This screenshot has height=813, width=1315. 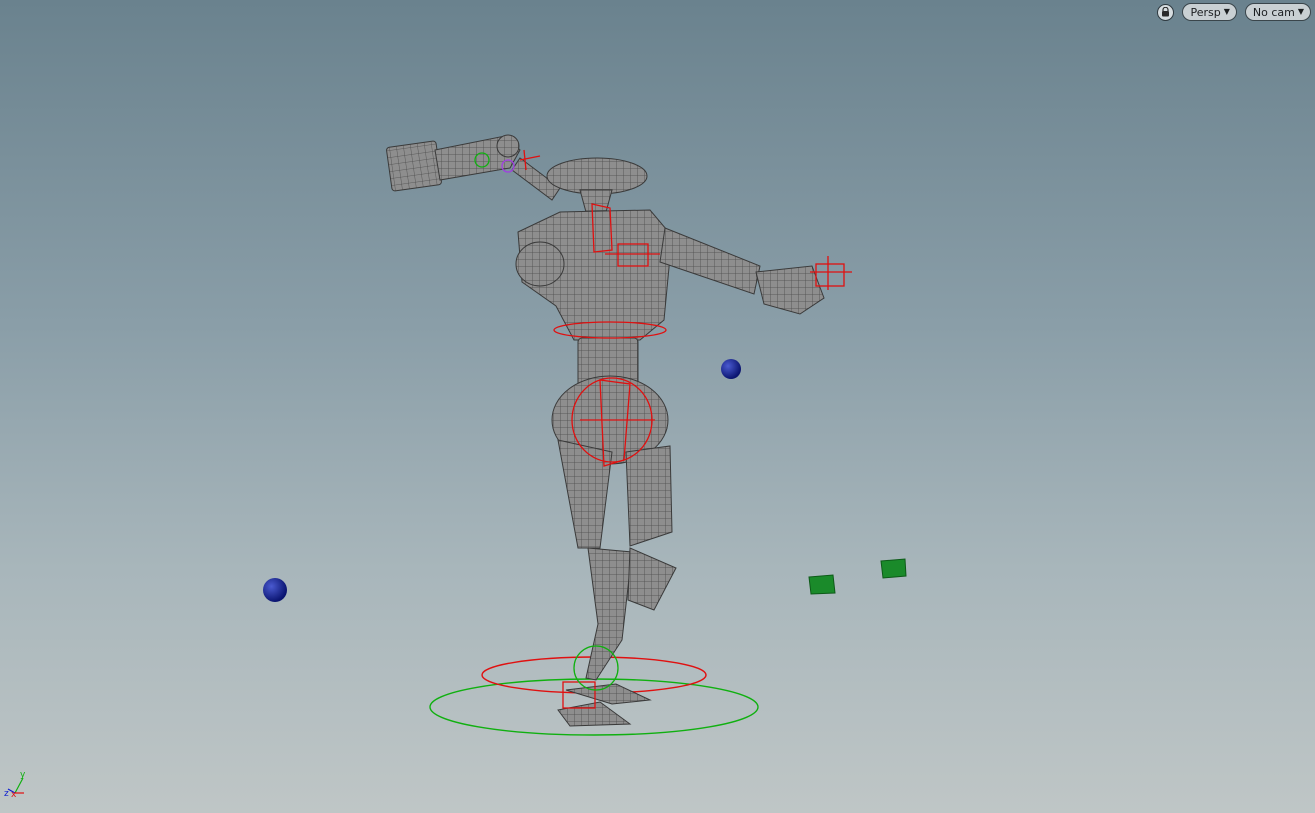 I want to click on axis-x-label: x, so click(x=14, y=795).